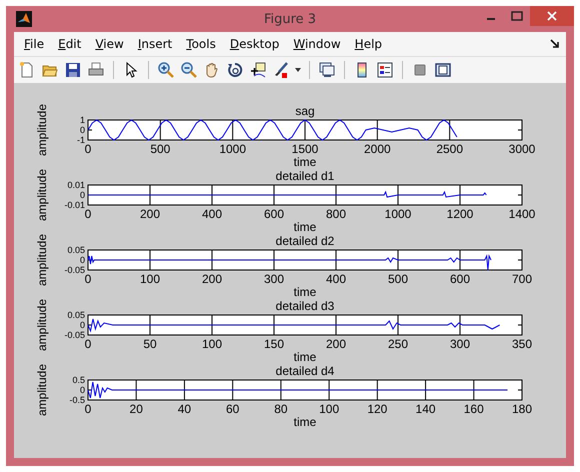  Describe the element at coordinates (317, 44) in the screenshot. I see `menu-item: Window` at that location.